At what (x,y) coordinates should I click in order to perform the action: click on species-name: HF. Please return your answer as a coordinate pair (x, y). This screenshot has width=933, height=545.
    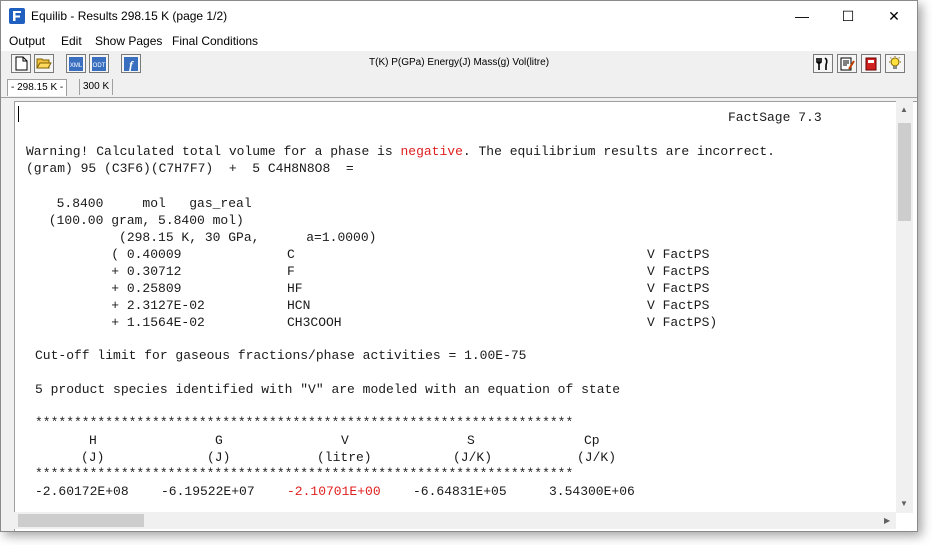
    Looking at the image, I should click on (295, 288).